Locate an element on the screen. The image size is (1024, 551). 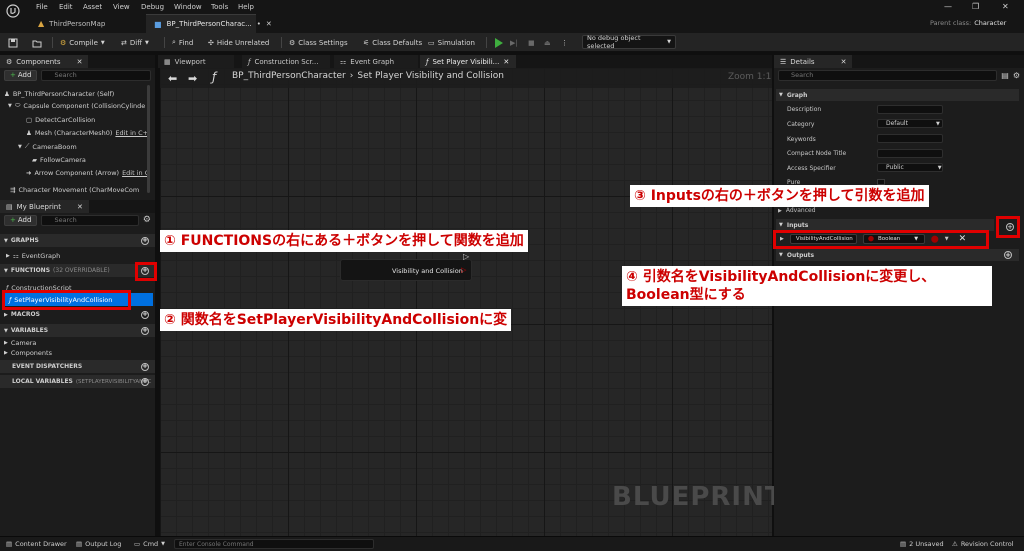
save-icon is located at coordinates (13, 42).